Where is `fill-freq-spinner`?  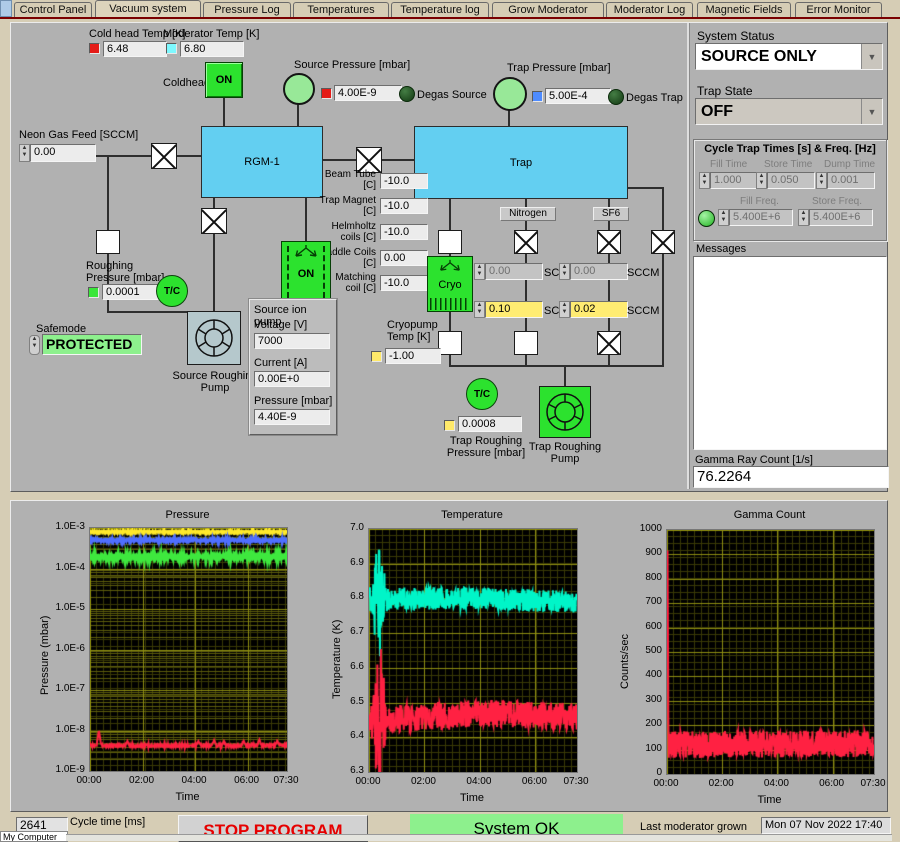 fill-freq-spinner is located at coordinates (723, 217).